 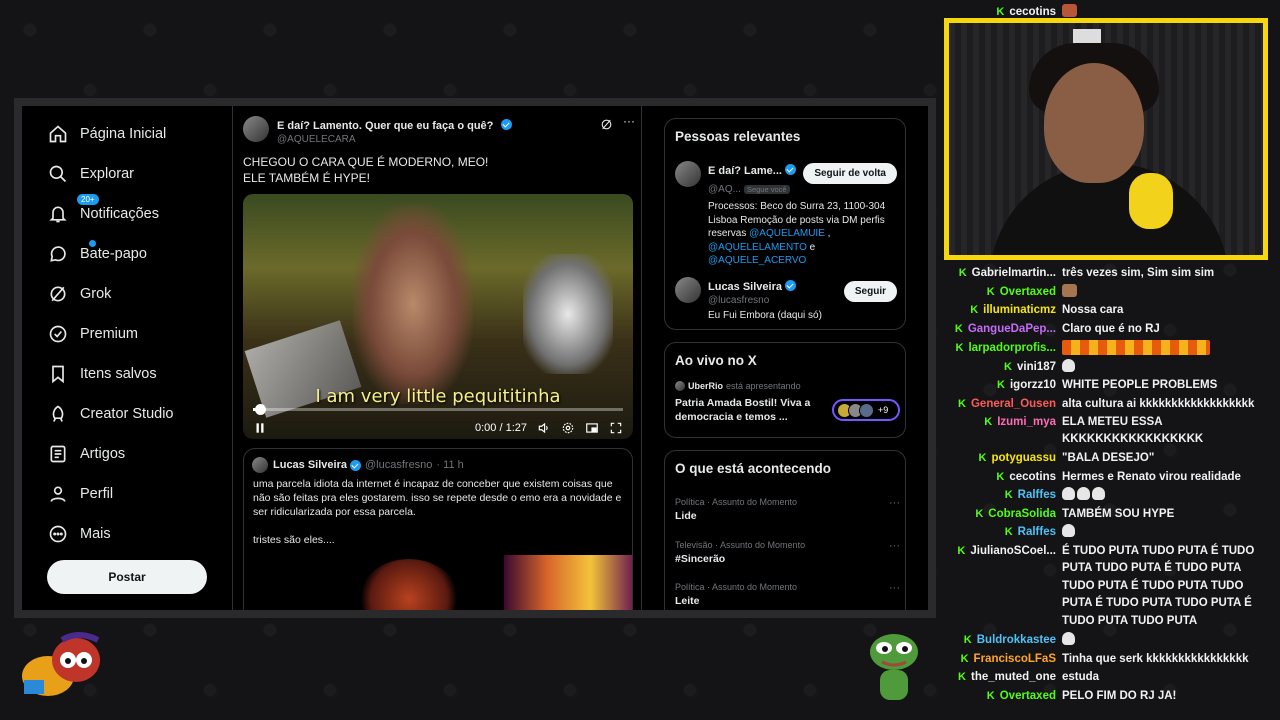 I want to click on sidebar-item-articles: Artigos, so click(x=86, y=454).